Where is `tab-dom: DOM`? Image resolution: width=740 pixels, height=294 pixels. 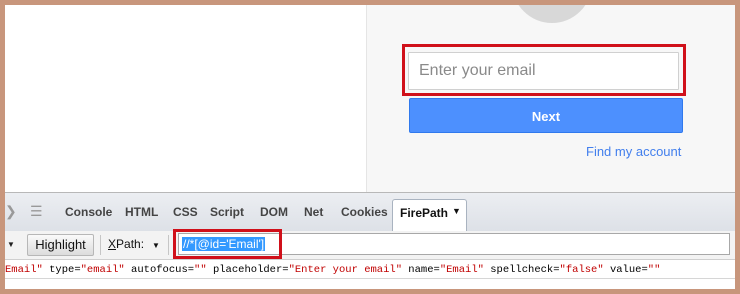 tab-dom: DOM is located at coordinates (274, 212).